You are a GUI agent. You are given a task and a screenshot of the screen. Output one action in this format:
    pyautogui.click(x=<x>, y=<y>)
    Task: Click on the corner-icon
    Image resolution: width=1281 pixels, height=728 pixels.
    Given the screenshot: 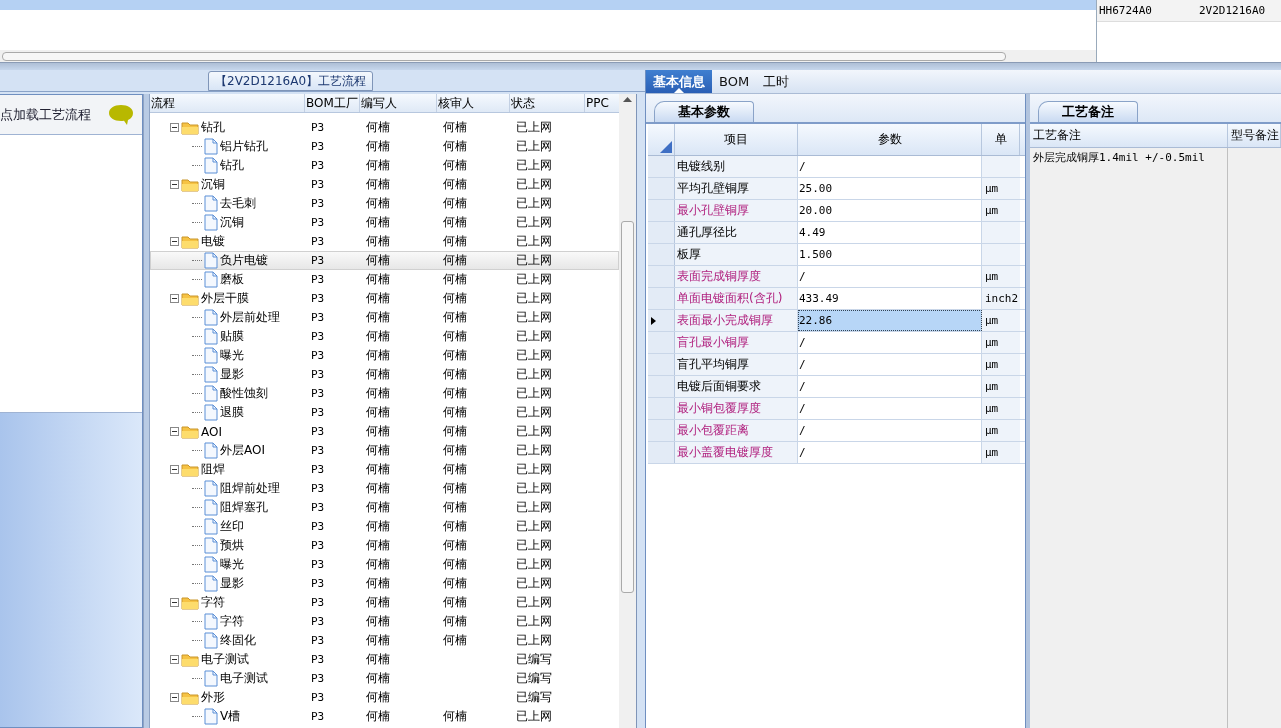 What is the action you would take?
    pyautogui.click(x=666, y=147)
    